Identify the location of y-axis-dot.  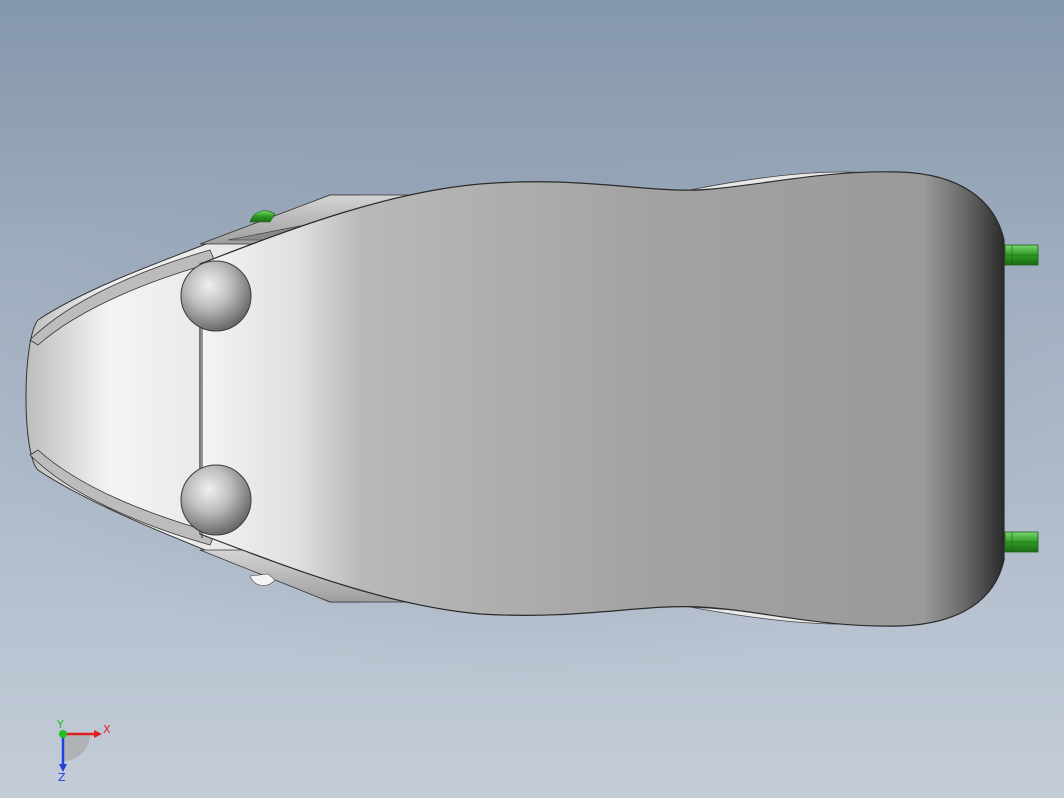
(63, 734).